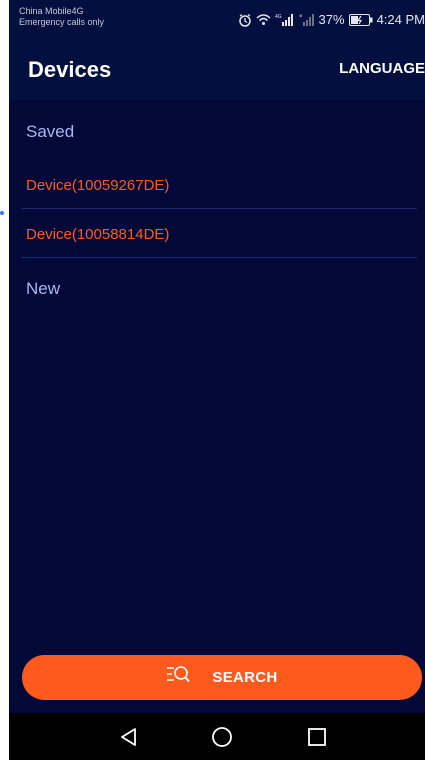  Describe the element at coordinates (221, 186) in the screenshot. I see `saved-device-item: Device(10059267DE)` at that location.